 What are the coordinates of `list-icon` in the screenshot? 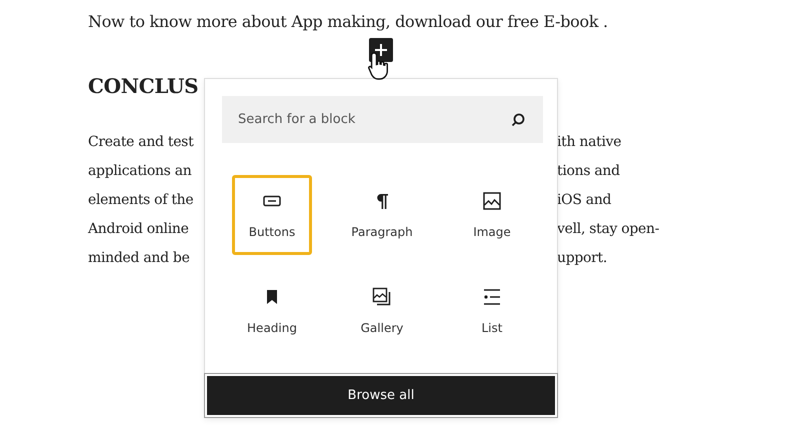 It's located at (492, 297).